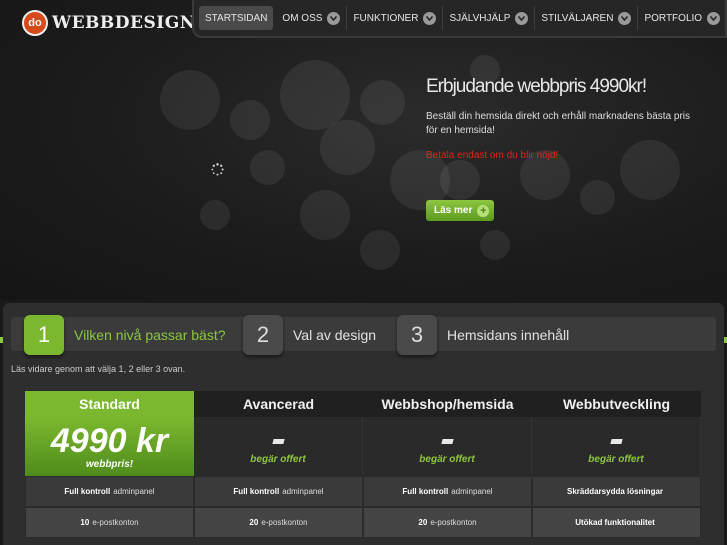  I want to click on feature-cell: Utökad funktionalitet, so click(616, 522).